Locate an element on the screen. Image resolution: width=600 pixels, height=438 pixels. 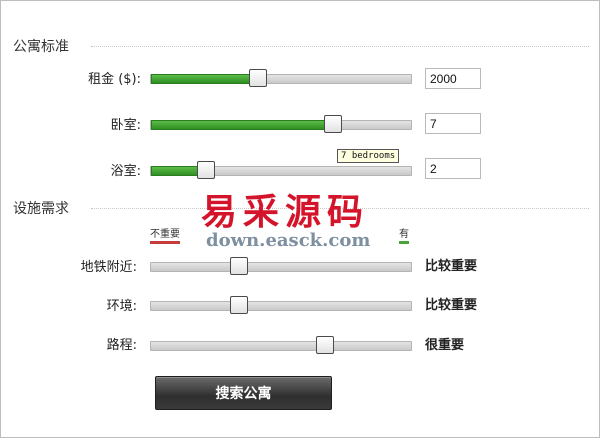
subway-label: 地铁附近: is located at coordinates (108, 267).